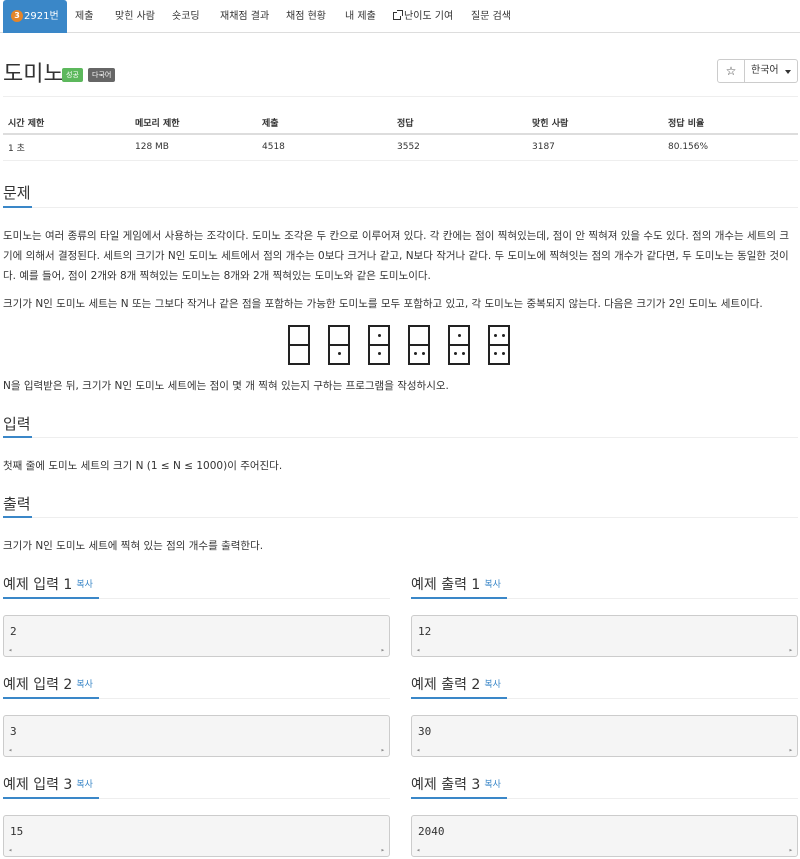 The height and width of the screenshot is (859, 800). What do you see at coordinates (17, 831) in the screenshot?
I see `sample-input-value: 15` at bounding box center [17, 831].